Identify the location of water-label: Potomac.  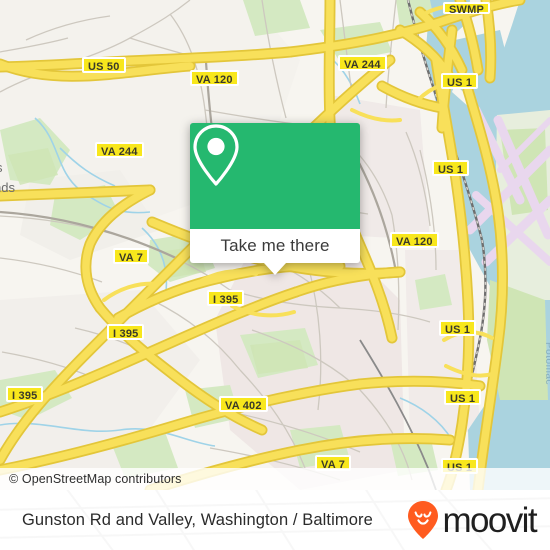
(546, 363).